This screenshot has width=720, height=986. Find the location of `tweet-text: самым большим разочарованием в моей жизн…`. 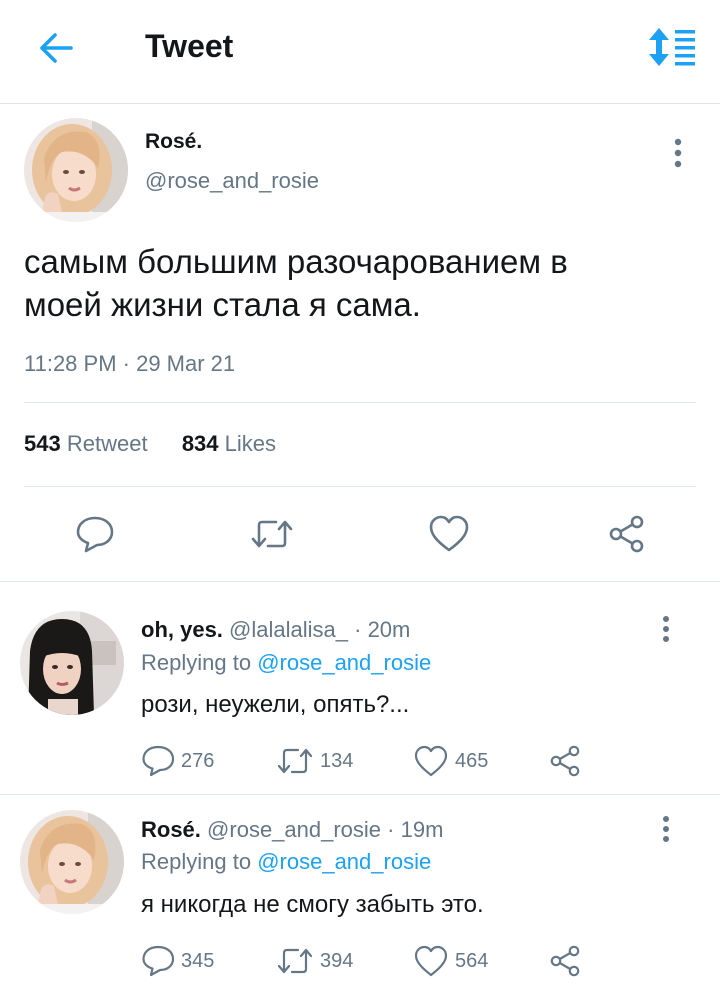

tweet-text: самым большим разочарованием в моей жизн… is located at coordinates (354, 283).